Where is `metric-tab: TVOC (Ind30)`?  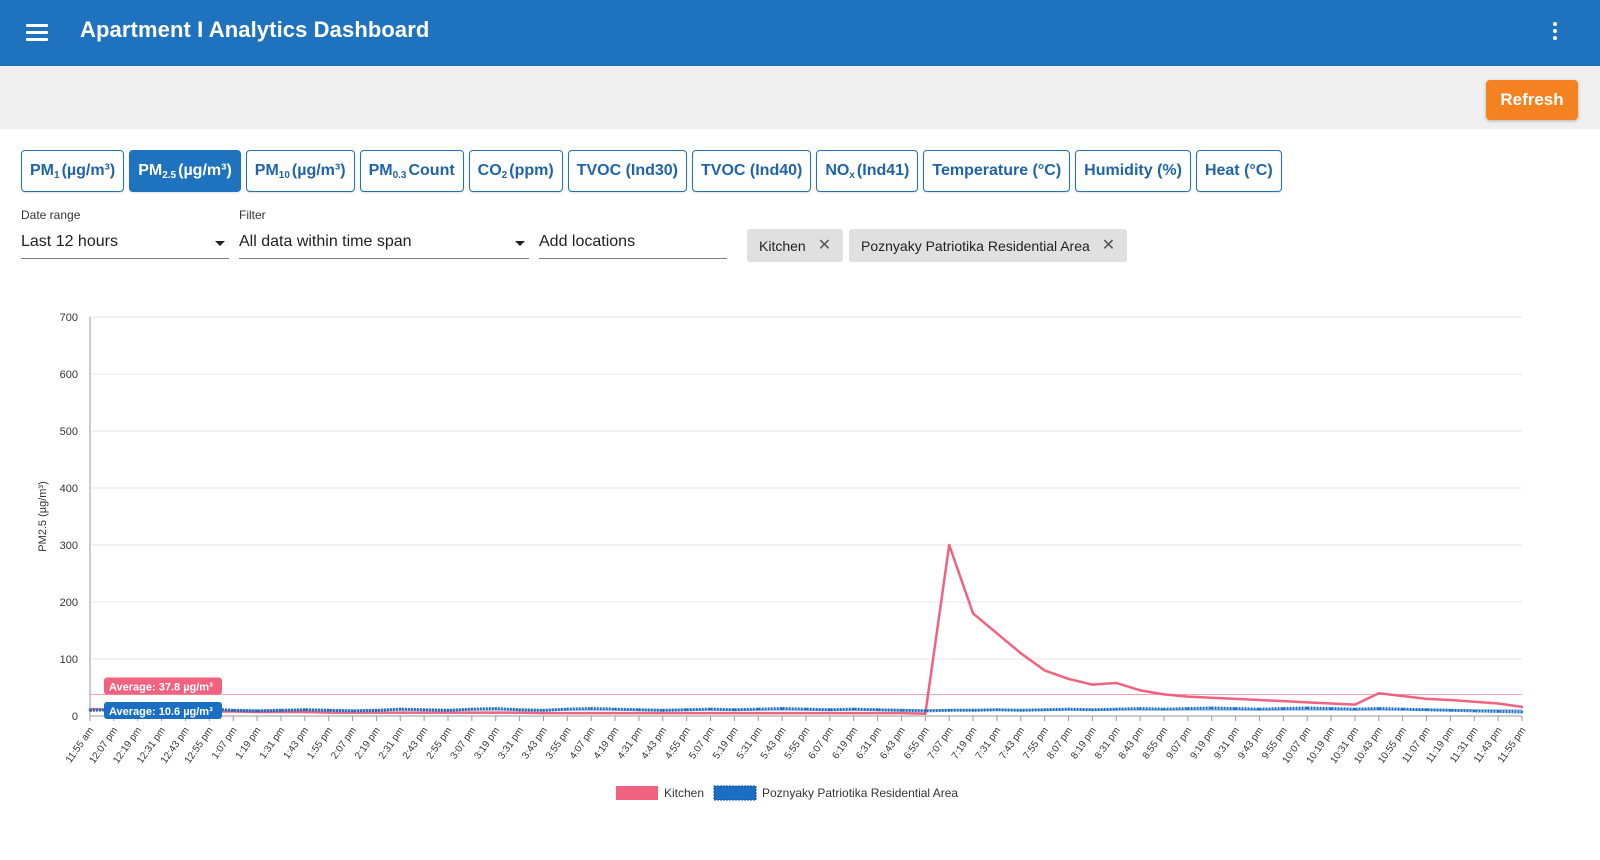 metric-tab: TVOC (Ind30) is located at coordinates (627, 171).